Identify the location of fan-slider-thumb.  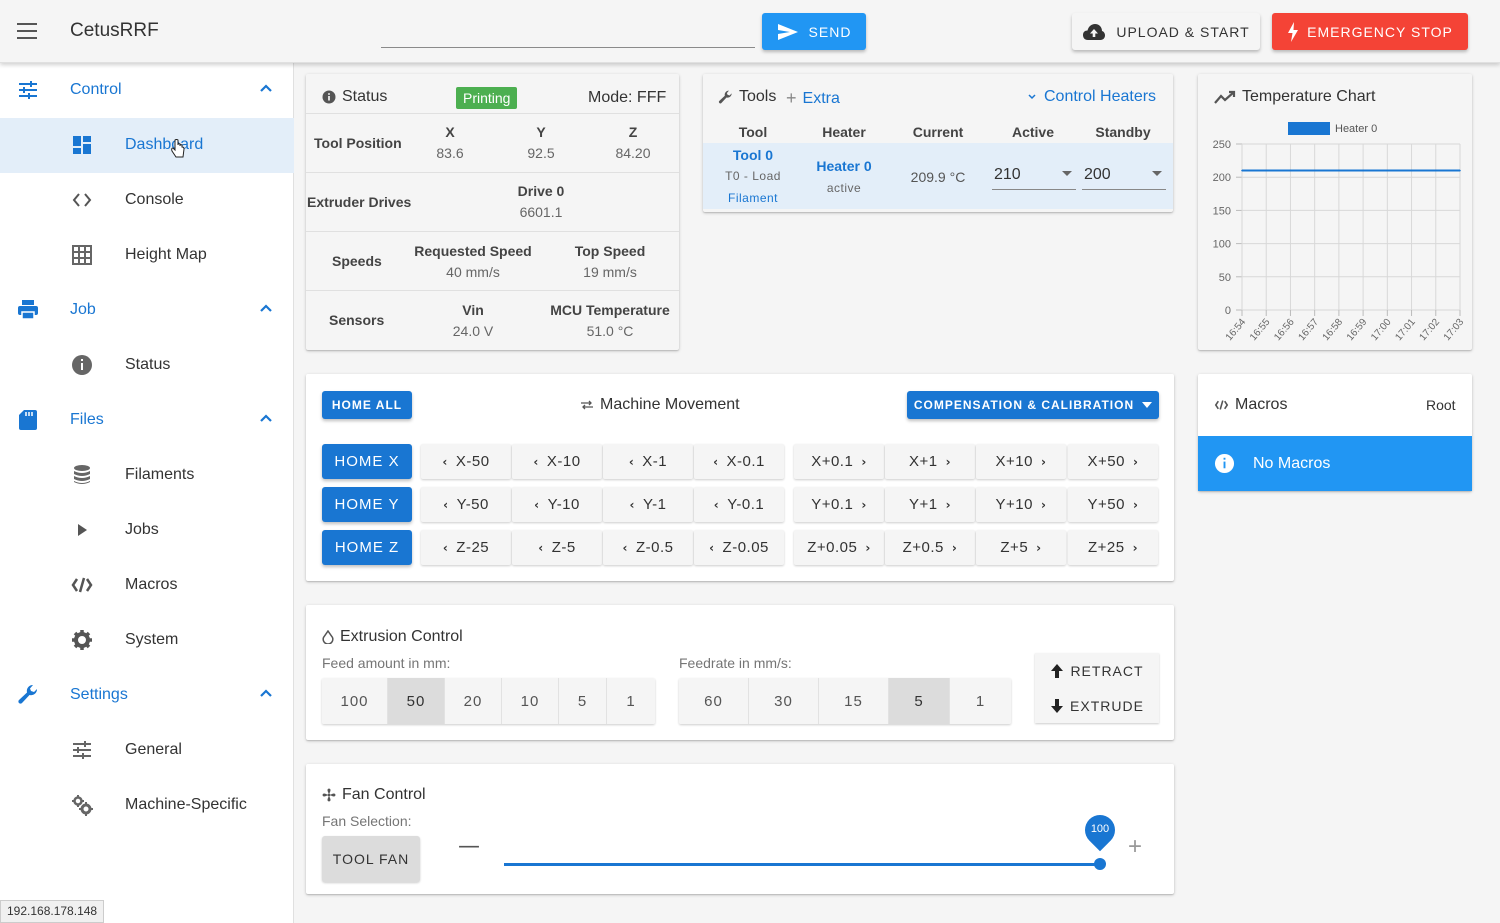
(1100, 864).